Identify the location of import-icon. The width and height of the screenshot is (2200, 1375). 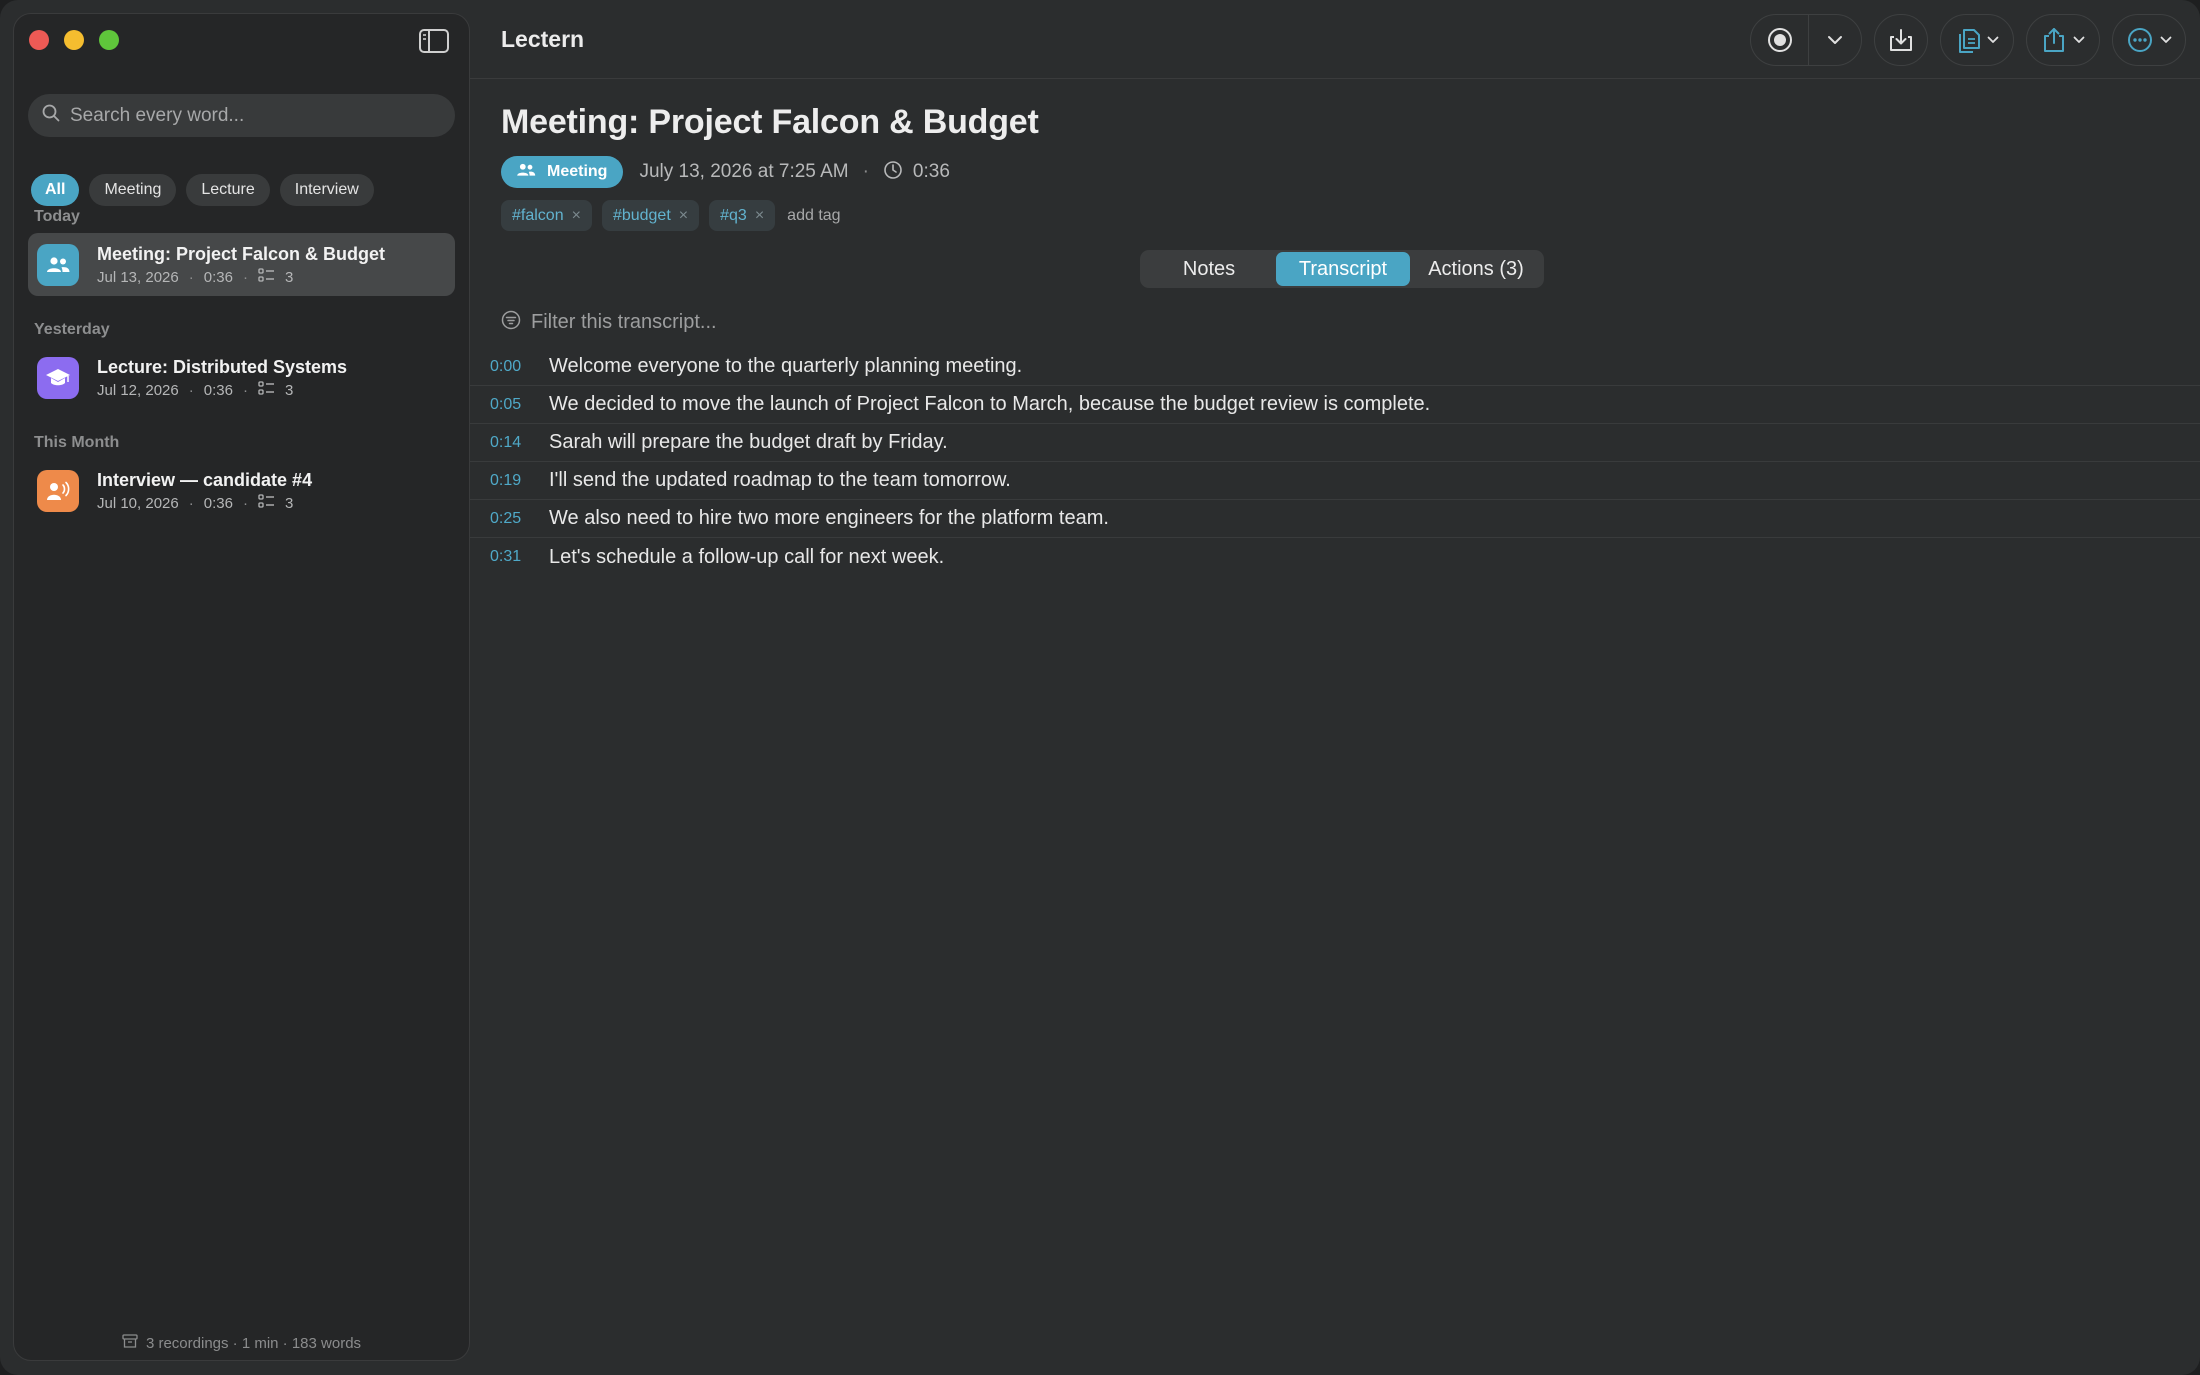
(1901, 40).